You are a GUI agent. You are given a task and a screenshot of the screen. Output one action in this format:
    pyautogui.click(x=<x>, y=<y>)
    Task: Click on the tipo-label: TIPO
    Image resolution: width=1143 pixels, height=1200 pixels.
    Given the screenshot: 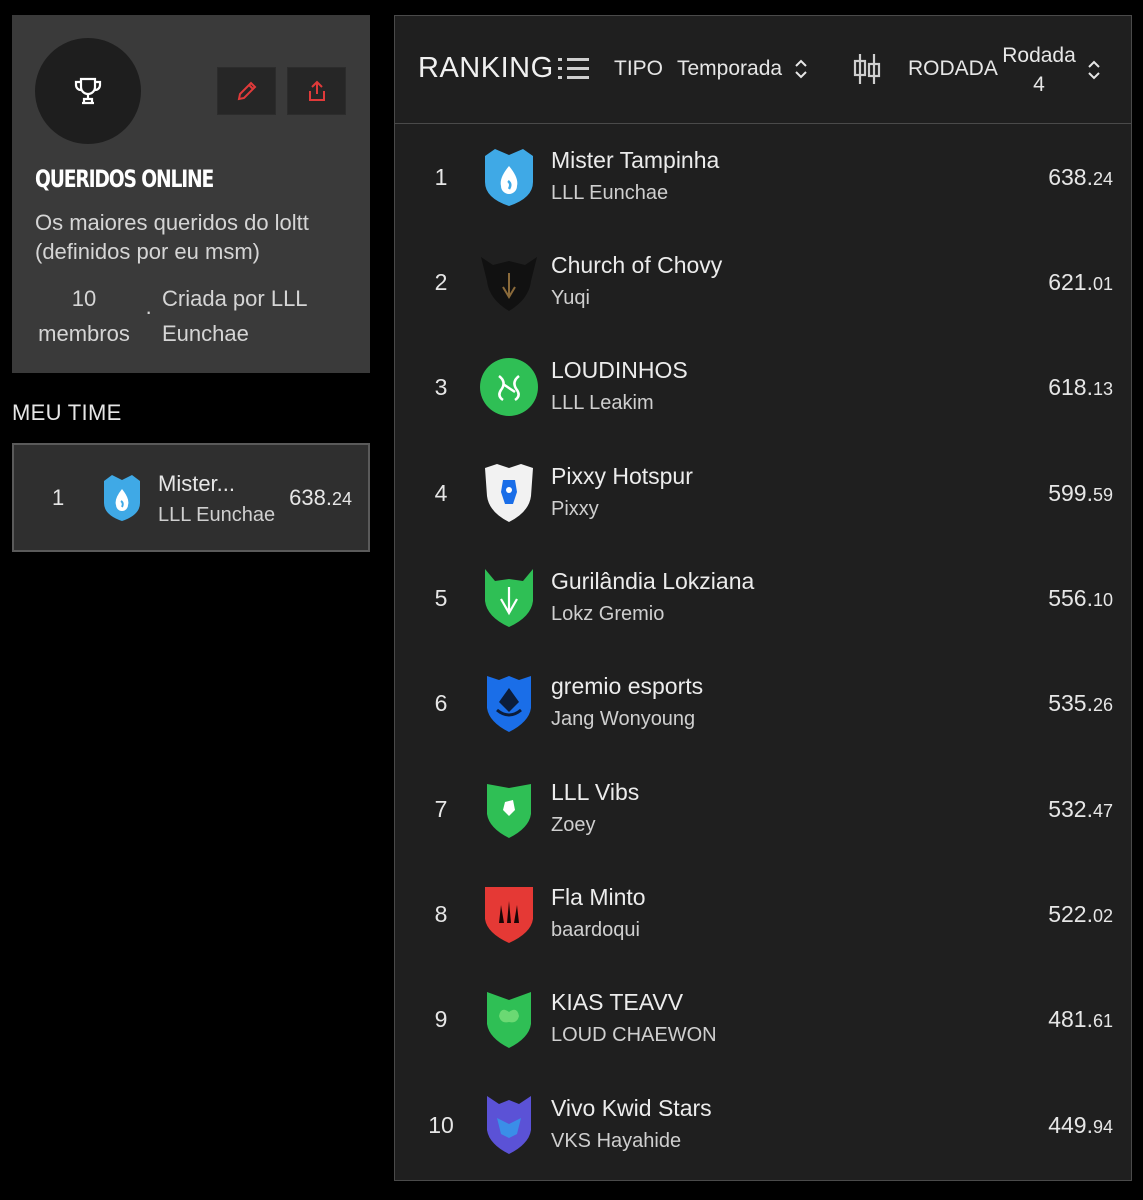 What is the action you would take?
    pyautogui.click(x=639, y=68)
    